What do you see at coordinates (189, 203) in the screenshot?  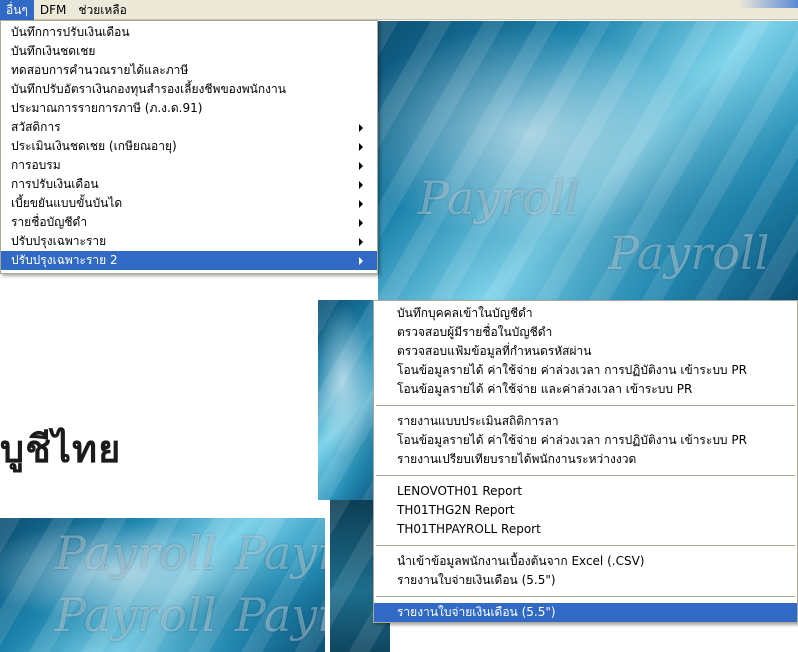 I see `menu-item: เบี้ยขยันแบบขั้นบันได` at bounding box center [189, 203].